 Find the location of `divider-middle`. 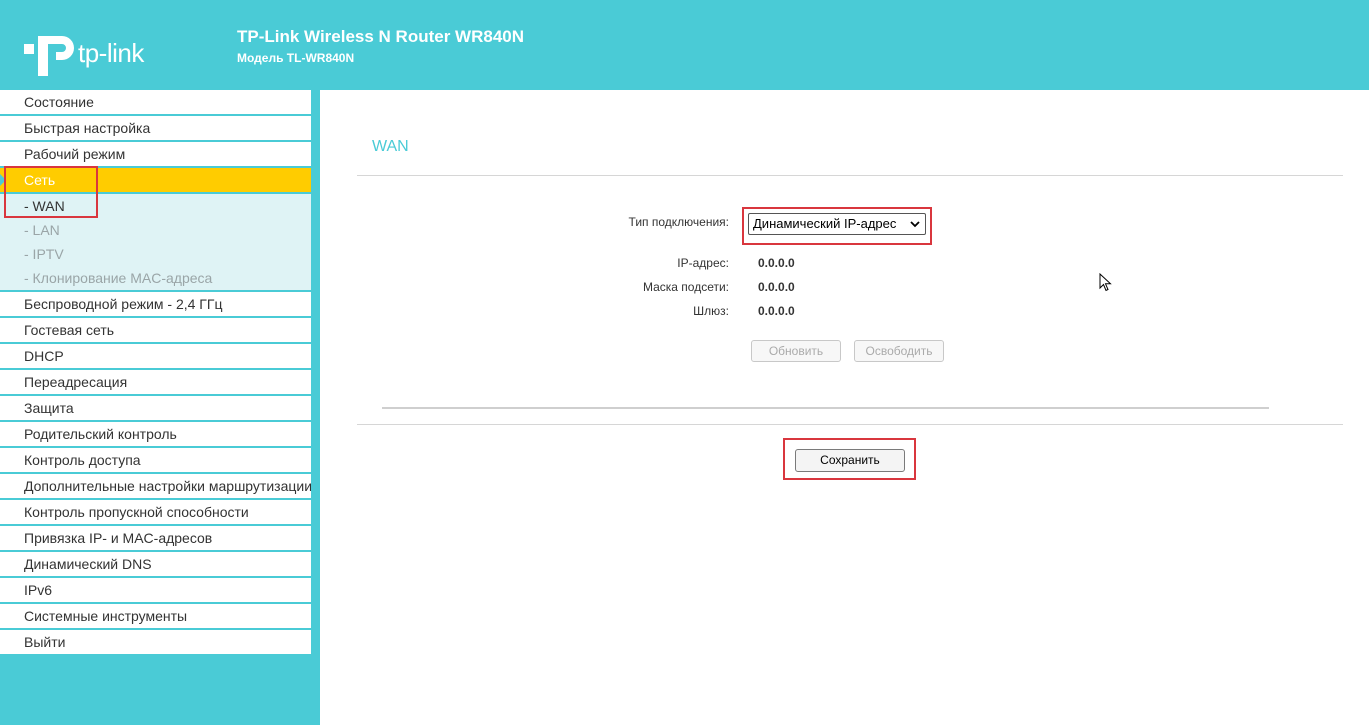

divider-middle is located at coordinates (825, 408).